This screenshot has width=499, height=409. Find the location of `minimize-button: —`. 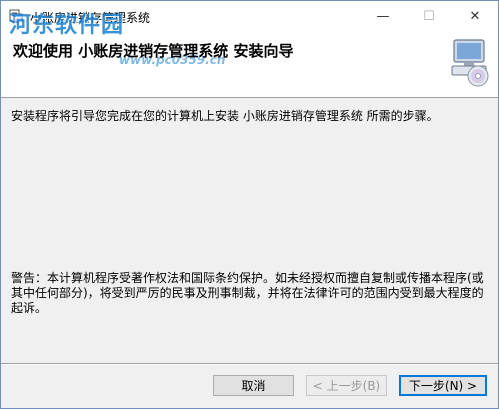

minimize-button: — is located at coordinates (383, 16).